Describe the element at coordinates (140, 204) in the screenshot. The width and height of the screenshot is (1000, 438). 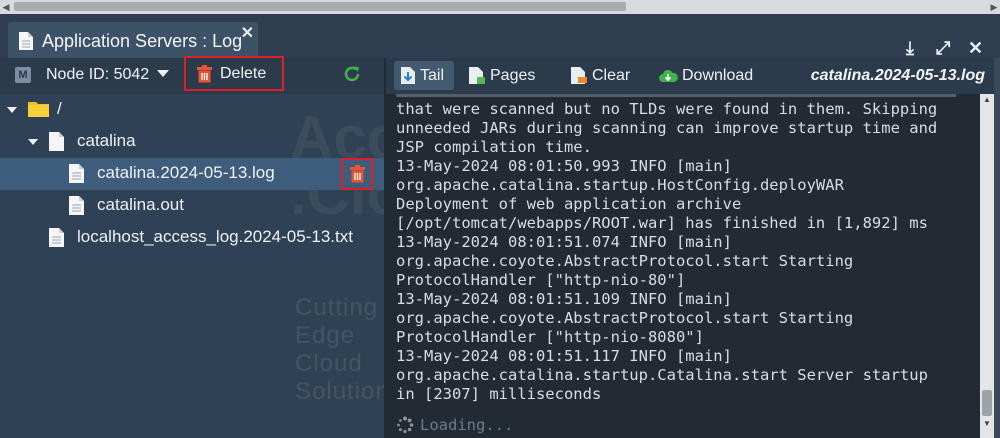
I see `tree-item-label: catalina.out` at that location.